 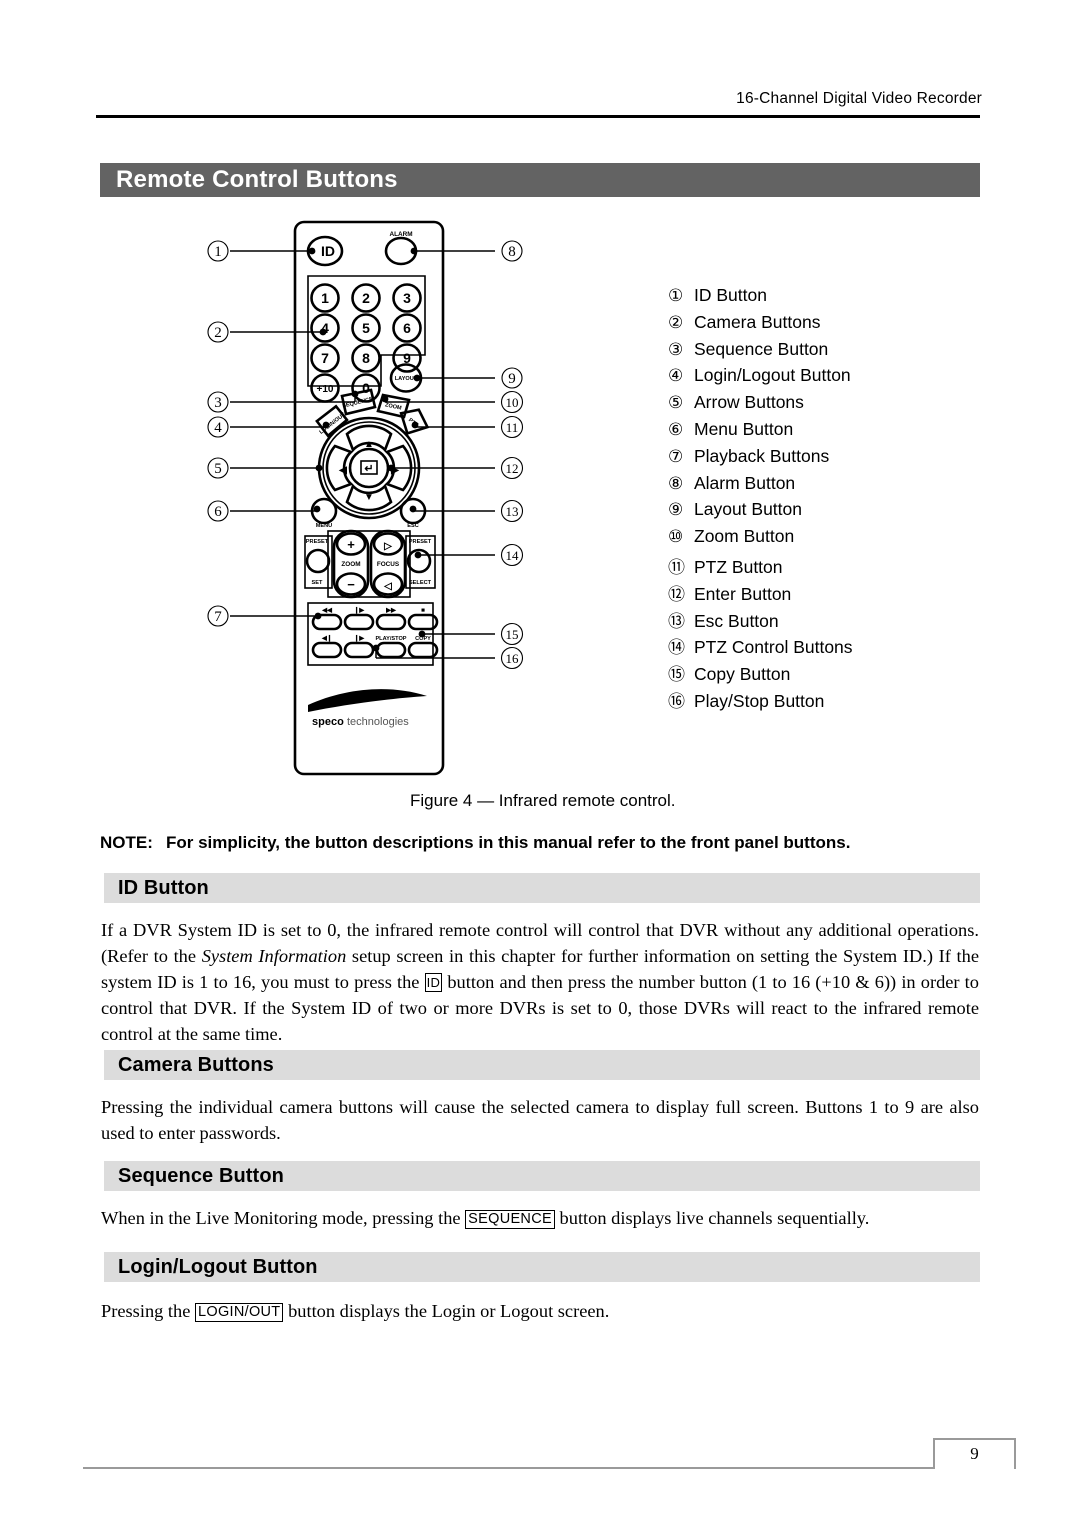 What do you see at coordinates (828, 620) in the screenshot?
I see `legend-item: ⑬ Esc Button` at bounding box center [828, 620].